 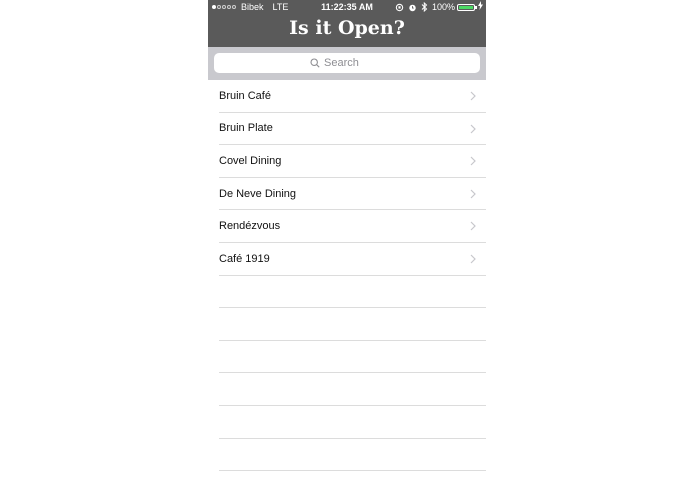 I want to click on list-item-label: Bruin Plate, so click(x=246, y=128).